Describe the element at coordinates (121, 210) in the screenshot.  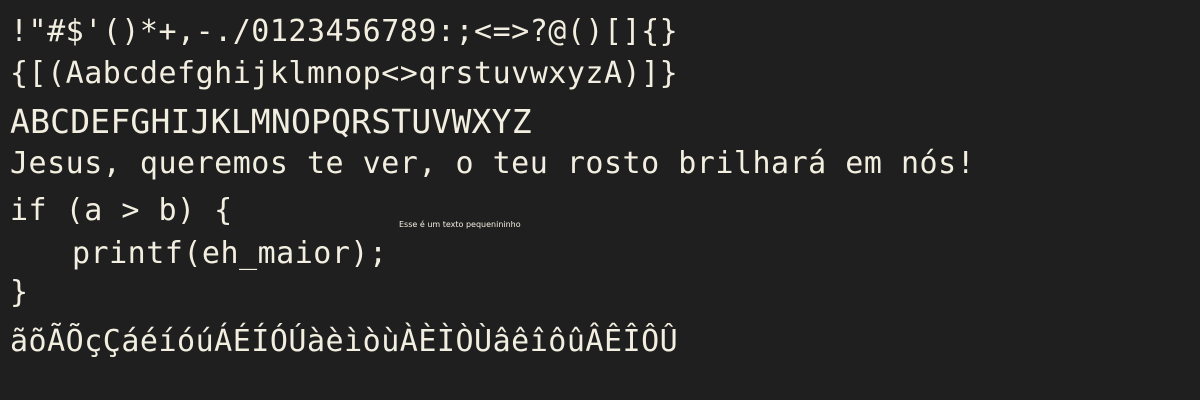
I see `code-if-line: if (a > b) {` at that location.